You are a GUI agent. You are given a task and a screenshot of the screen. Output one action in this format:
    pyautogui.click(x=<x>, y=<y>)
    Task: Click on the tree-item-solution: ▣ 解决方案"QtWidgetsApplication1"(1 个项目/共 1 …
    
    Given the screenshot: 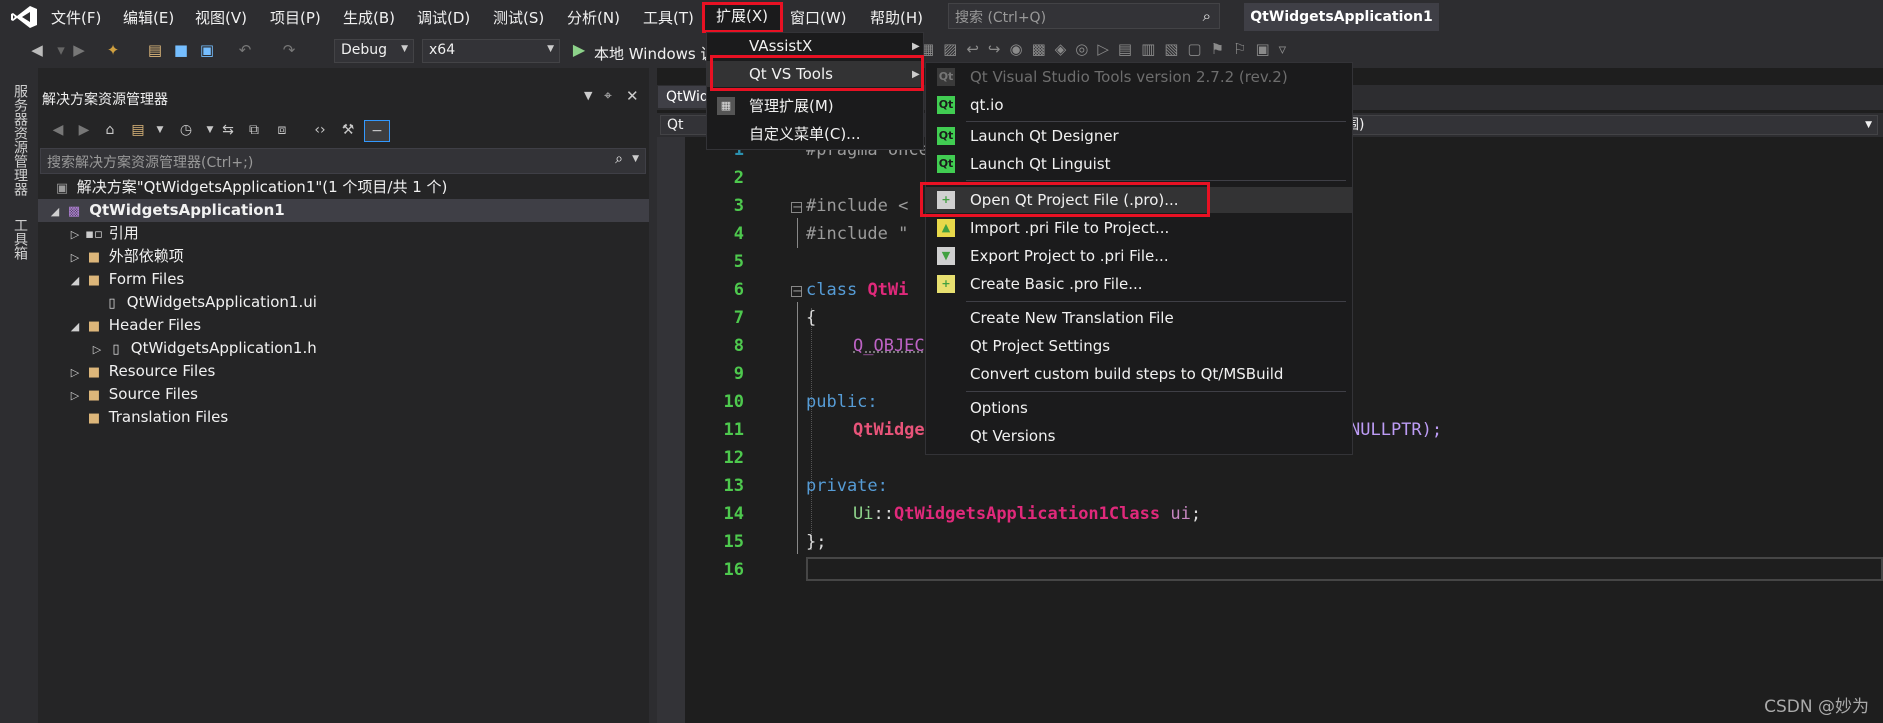 What is the action you would take?
    pyautogui.click(x=343, y=187)
    